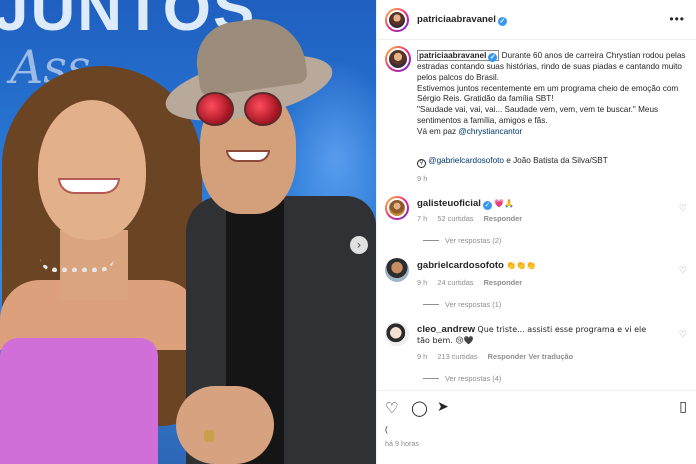 This screenshot has width=696, height=464. What do you see at coordinates (677, 19) in the screenshot?
I see `more-options-icon: •••` at bounding box center [677, 19].